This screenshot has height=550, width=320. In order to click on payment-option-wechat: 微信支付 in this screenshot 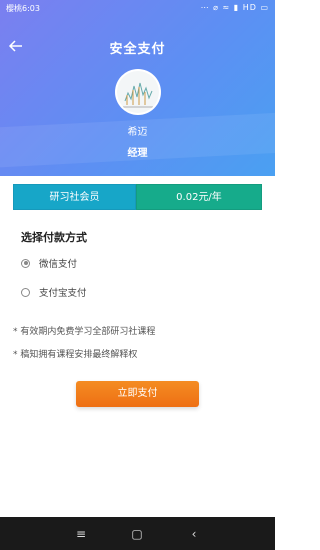, I will do `click(49, 263)`.